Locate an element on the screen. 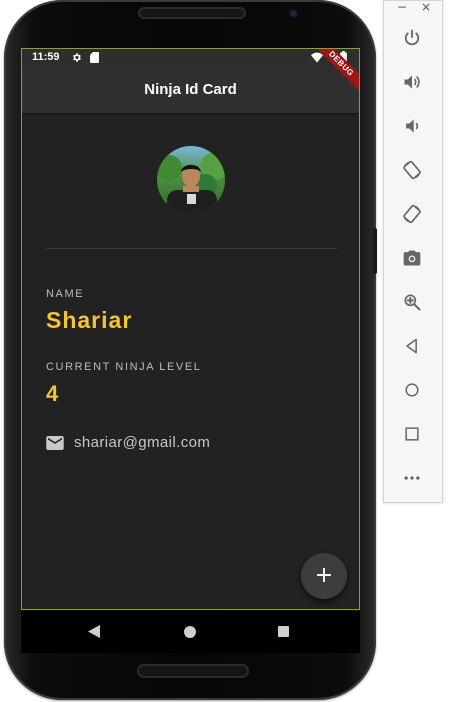 This screenshot has height=702, width=459. gear-icon is located at coordinates (77, 57).